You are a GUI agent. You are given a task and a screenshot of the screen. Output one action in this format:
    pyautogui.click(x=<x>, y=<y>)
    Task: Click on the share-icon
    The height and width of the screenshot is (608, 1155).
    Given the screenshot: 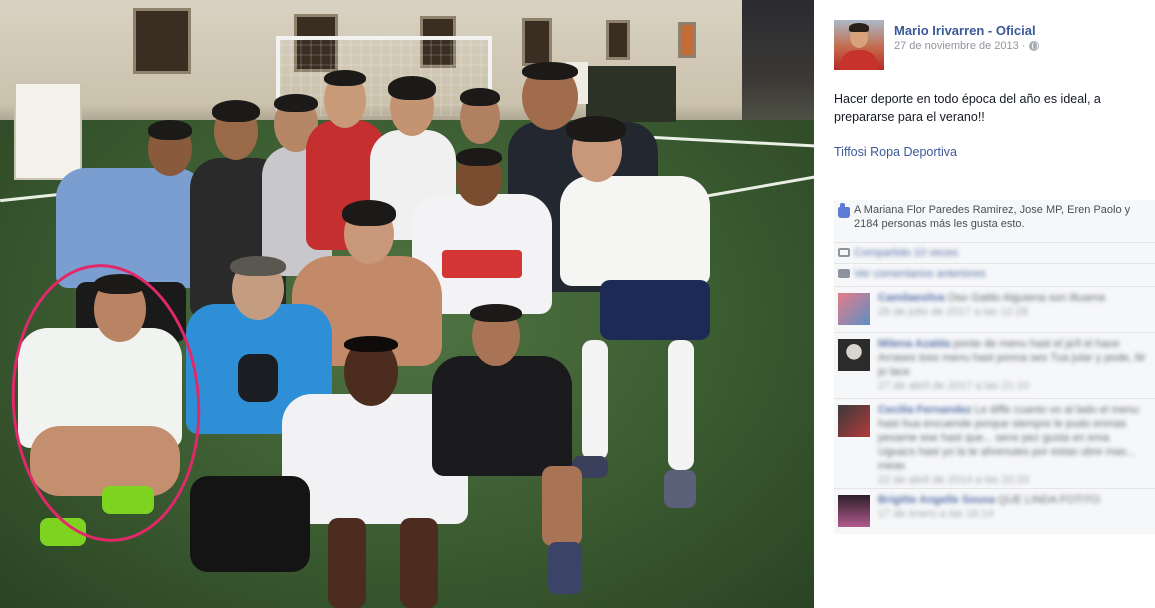 What is the action you would take?
    pyautogui.click(x=844, y=252)
    